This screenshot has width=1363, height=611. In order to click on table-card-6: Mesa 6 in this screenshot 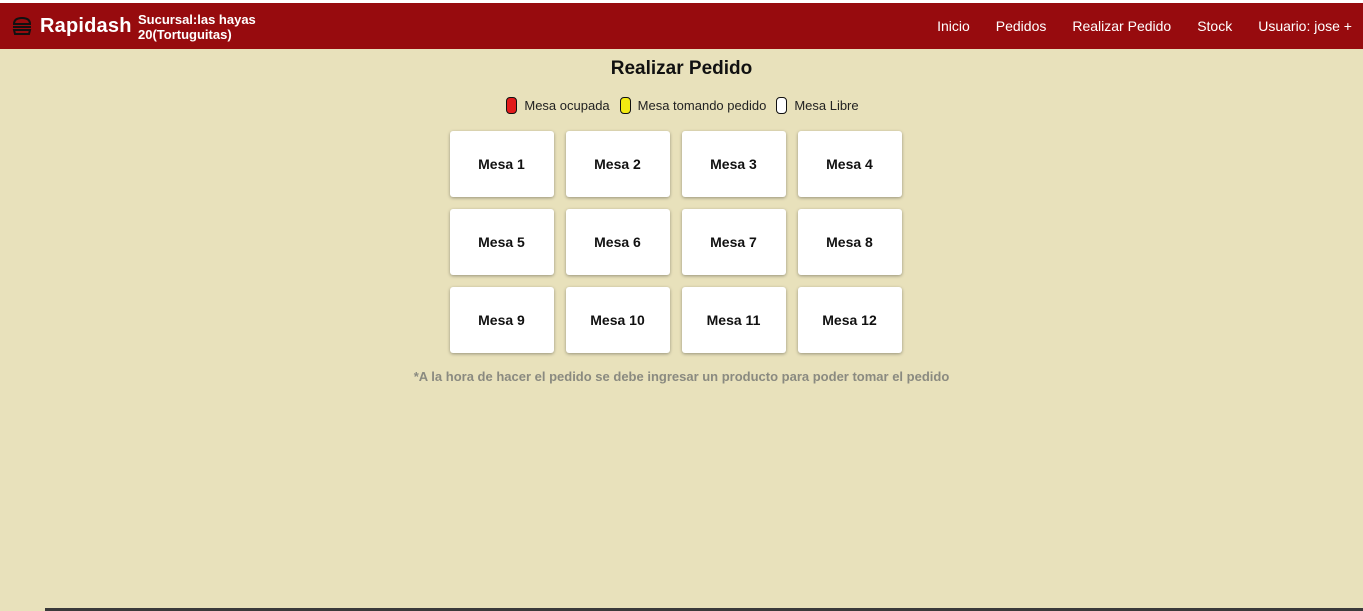, I will do `click(617, 242)`.